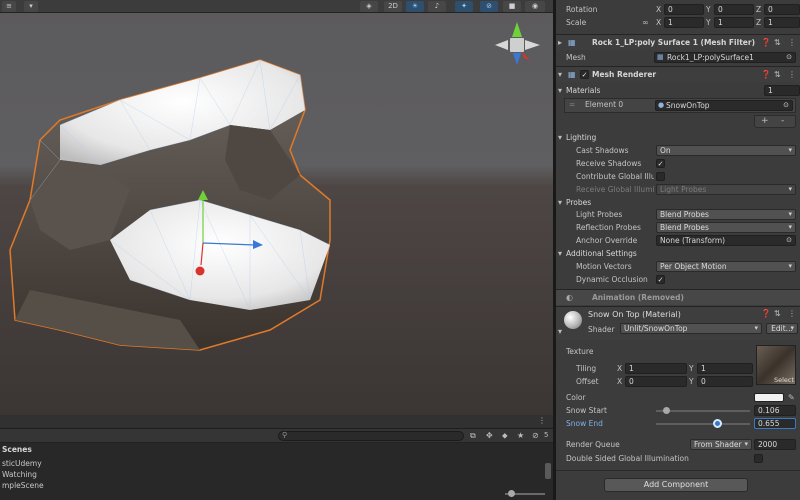 The height and width of the screenshot is (500, 800). I want to click on rotation-z-field: 0, so click(782, 9).